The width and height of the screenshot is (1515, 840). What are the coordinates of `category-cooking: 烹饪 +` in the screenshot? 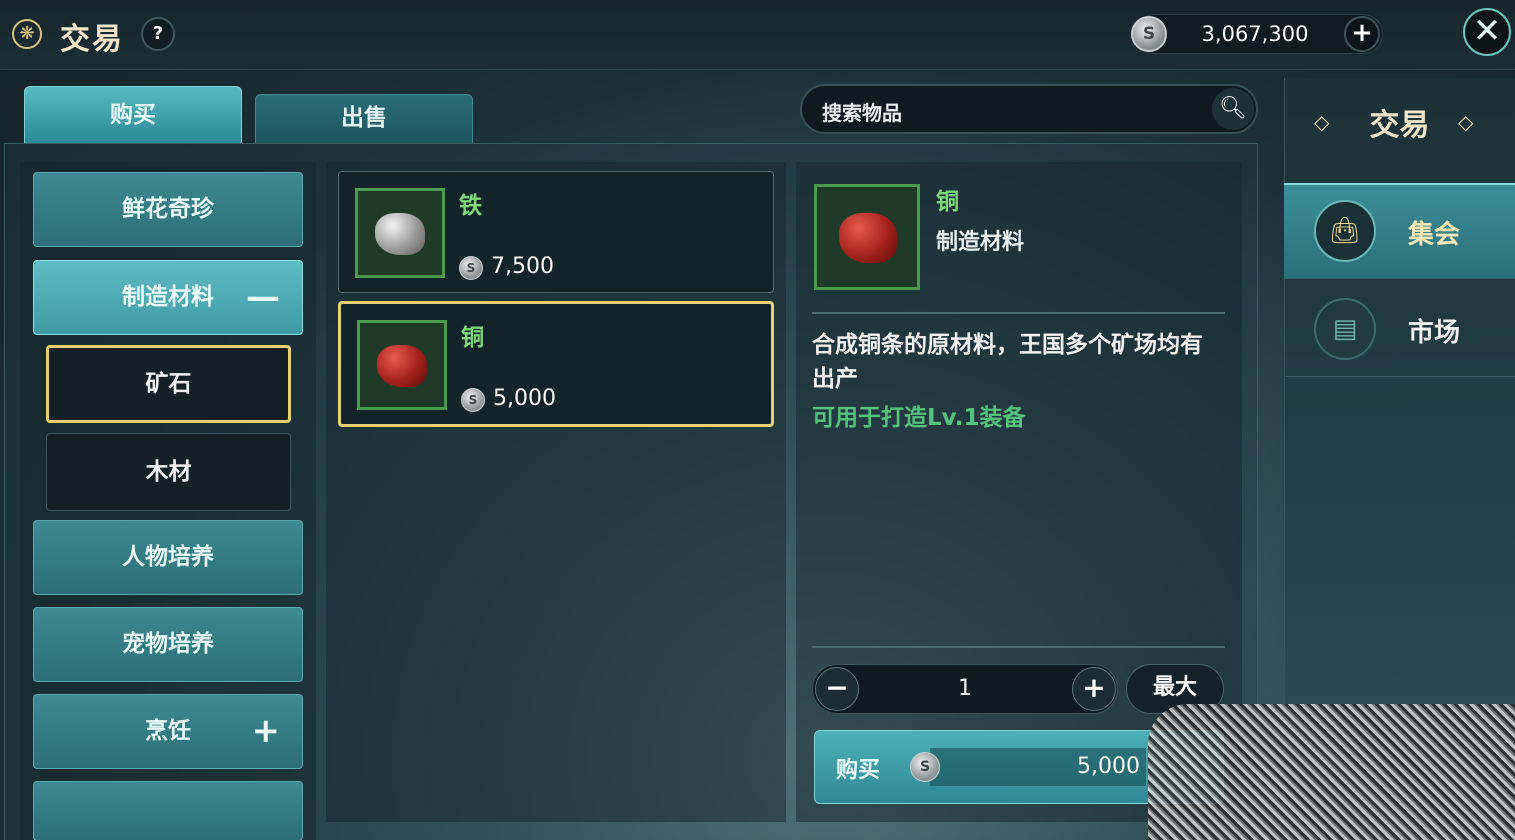 It's located at (168, 731).